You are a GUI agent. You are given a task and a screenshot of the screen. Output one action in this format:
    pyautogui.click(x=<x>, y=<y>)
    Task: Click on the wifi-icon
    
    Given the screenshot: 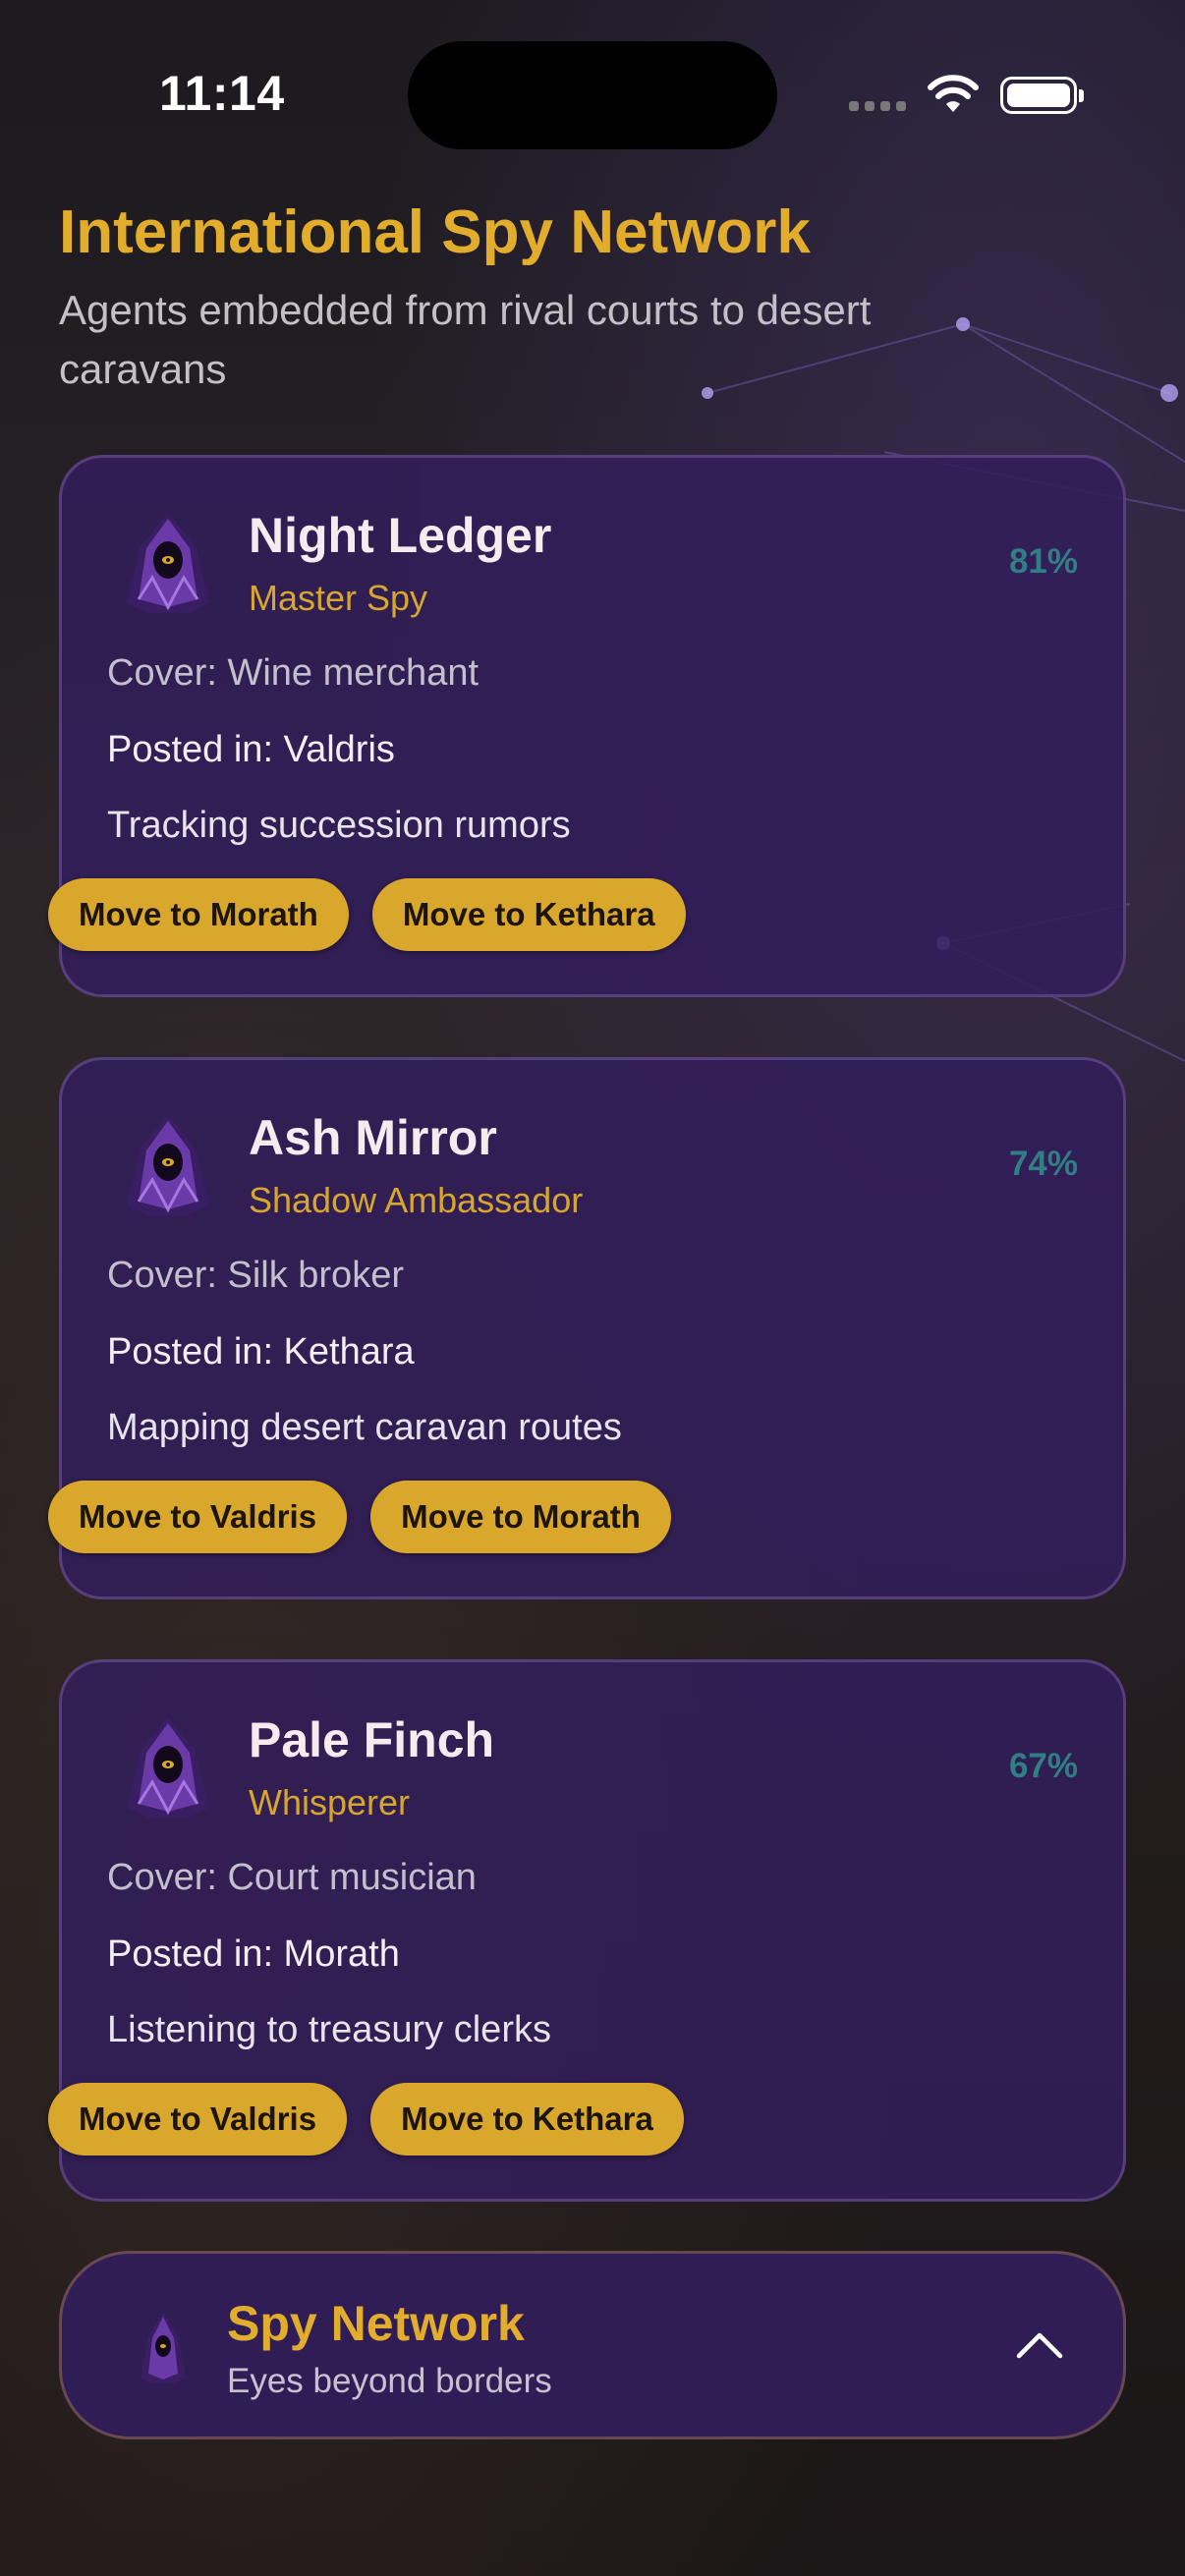 What is the action you would take?
    pyautogui.click(x=954, y=93)
    